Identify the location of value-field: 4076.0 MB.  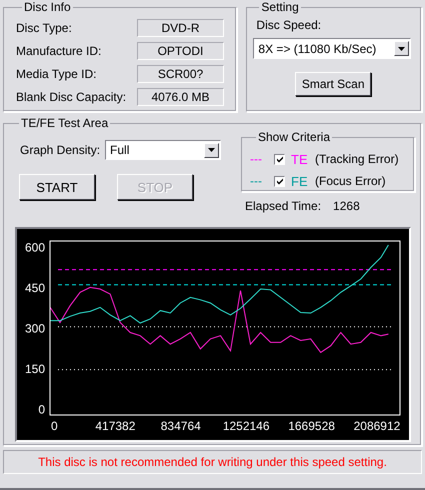
(180, 97).